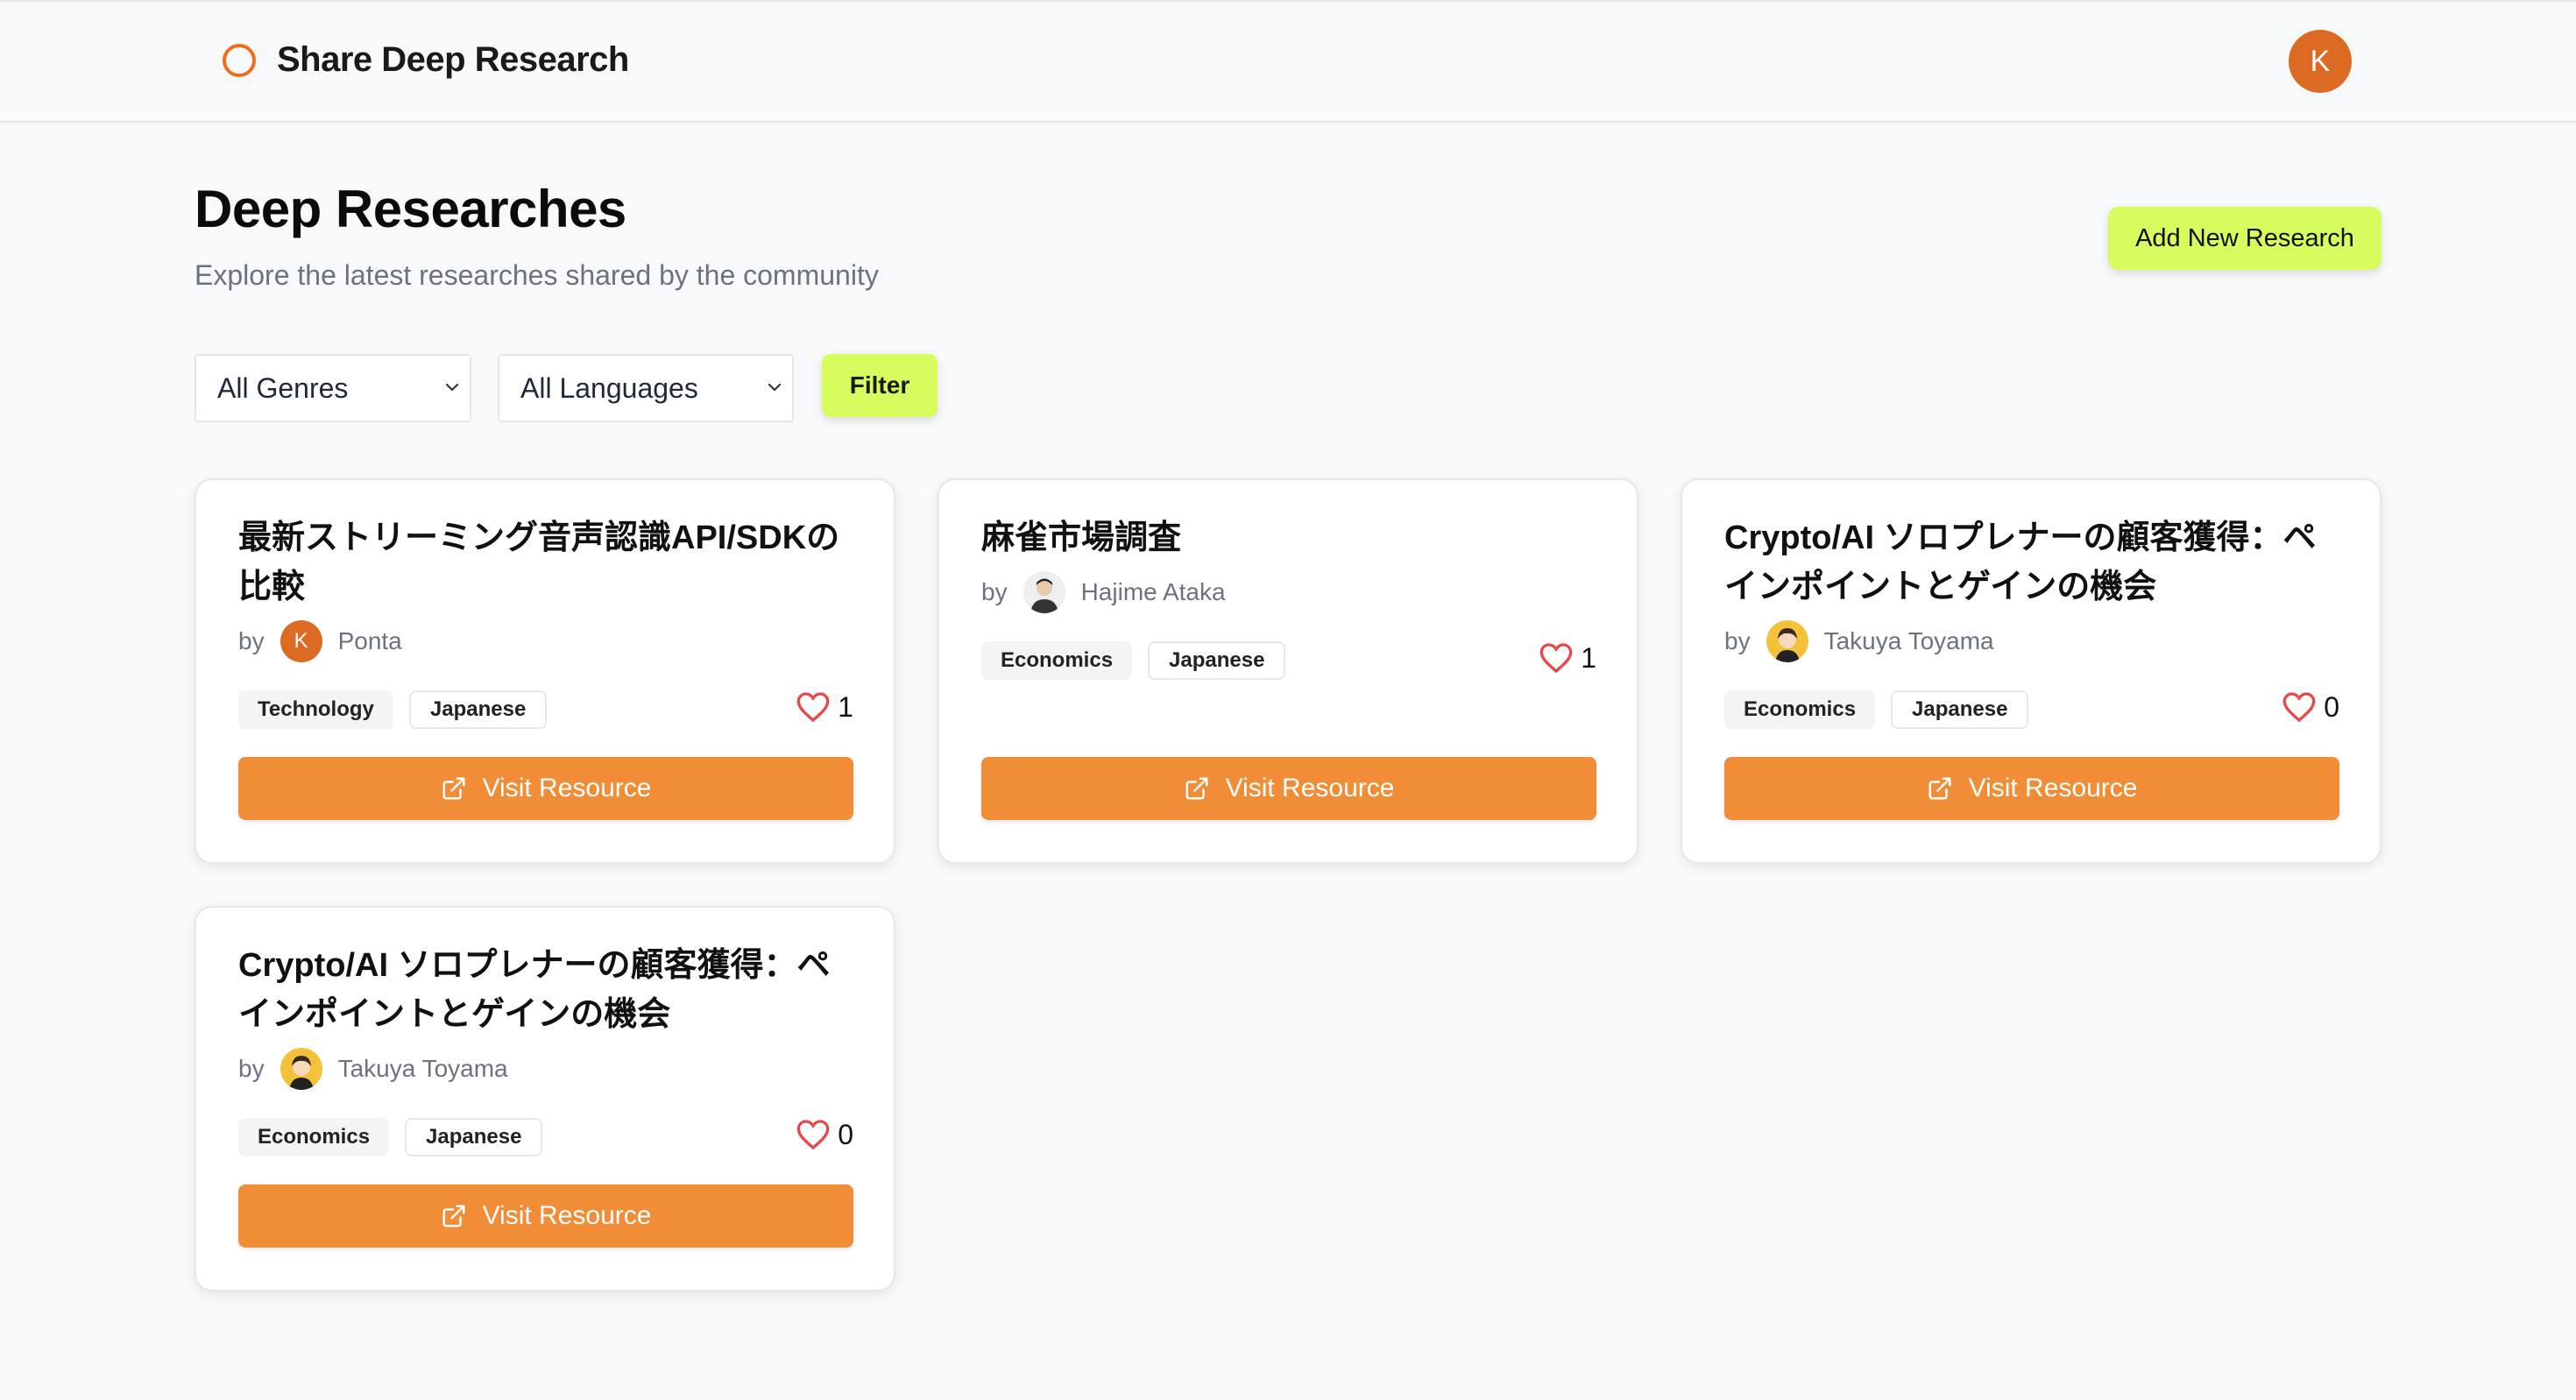 The width and height of the screenshot is (2576, 1400). I want to click on card-author: by K Ponta, so click(320, 641).